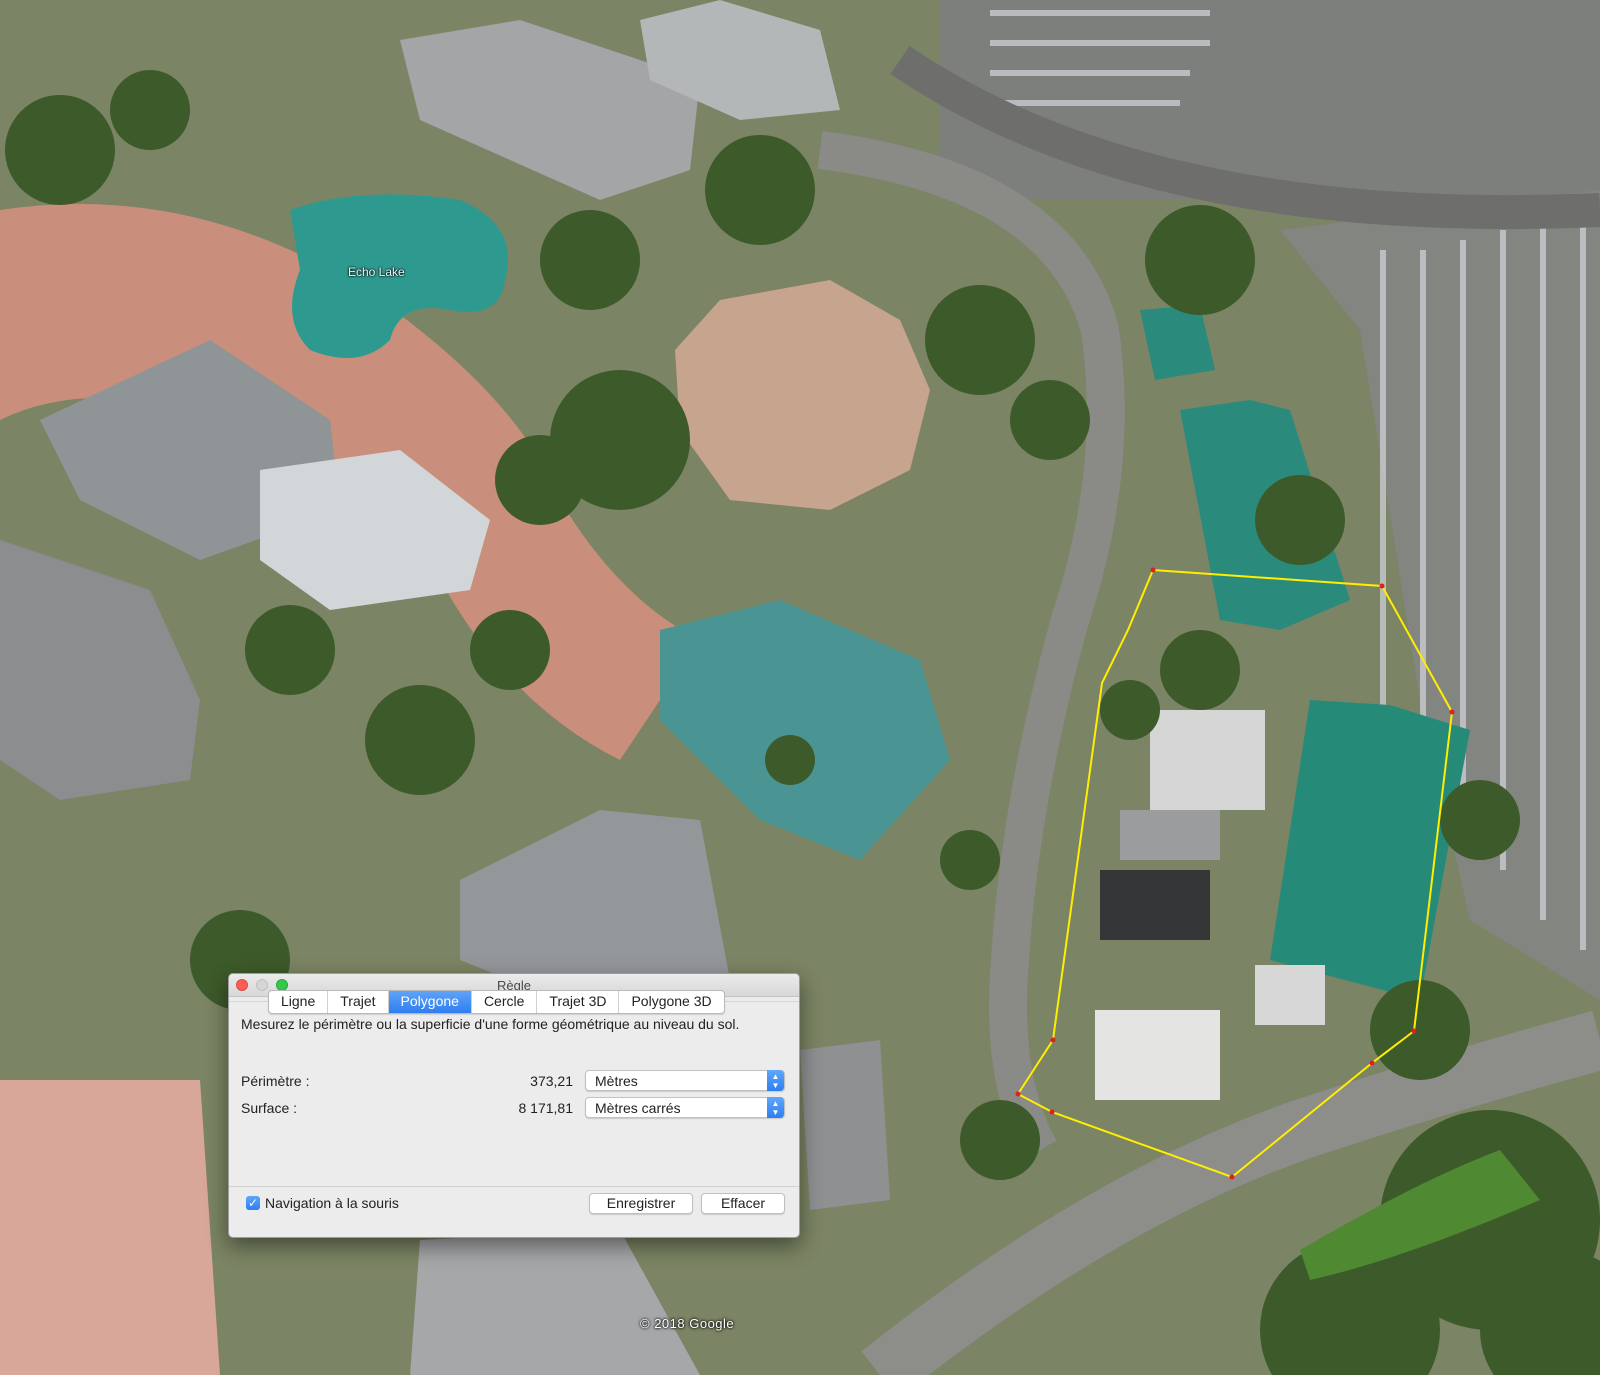 The image size is (1600, 1375). I want to click on area-unit-select: Mètres carrés ▲ ▼, so click(685, 1107).